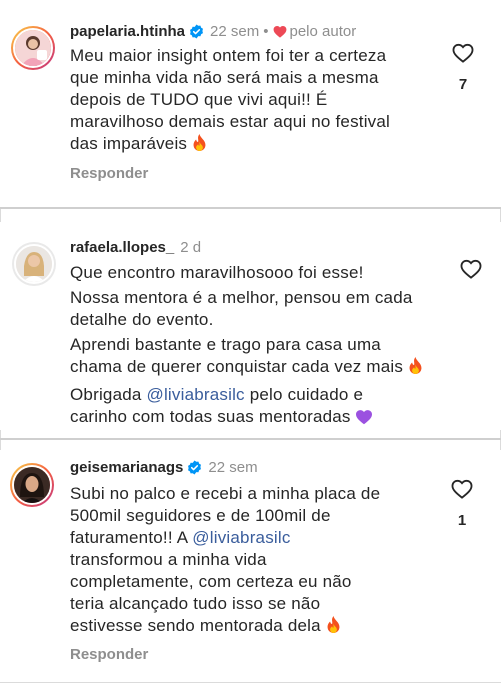 The width and height of the screenshot is (501, 683). What do you see at coordinates (225, 493) in the screenshot?
I see `comment-line: Subi no palco e recebi a minha placa de` at bounding box center [225, 493].